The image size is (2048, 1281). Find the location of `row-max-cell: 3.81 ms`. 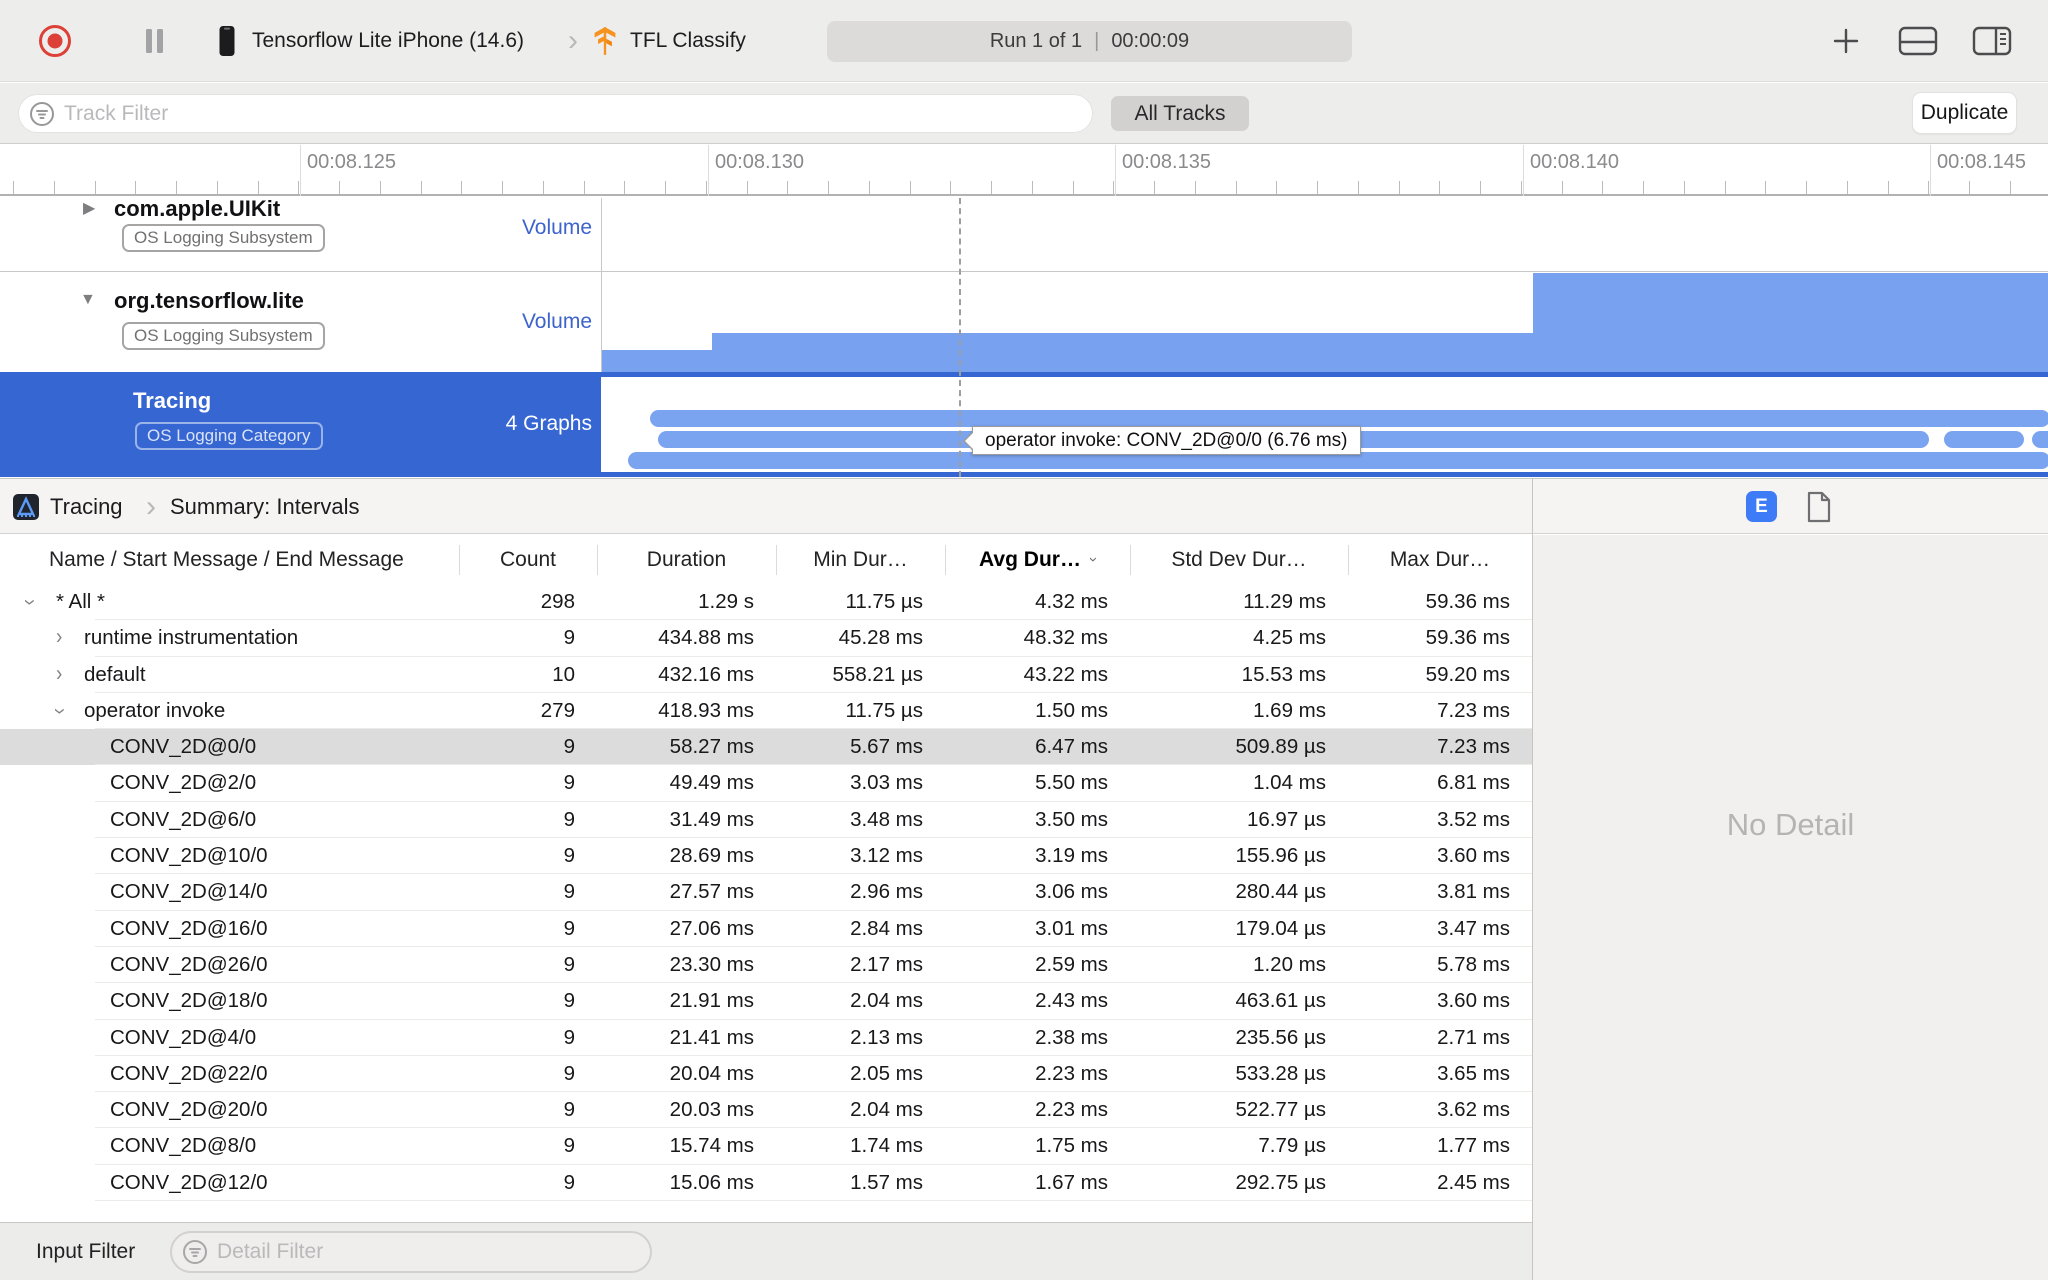

row-max-cell: 3.81 ms is located at coordinates (1473, 892).